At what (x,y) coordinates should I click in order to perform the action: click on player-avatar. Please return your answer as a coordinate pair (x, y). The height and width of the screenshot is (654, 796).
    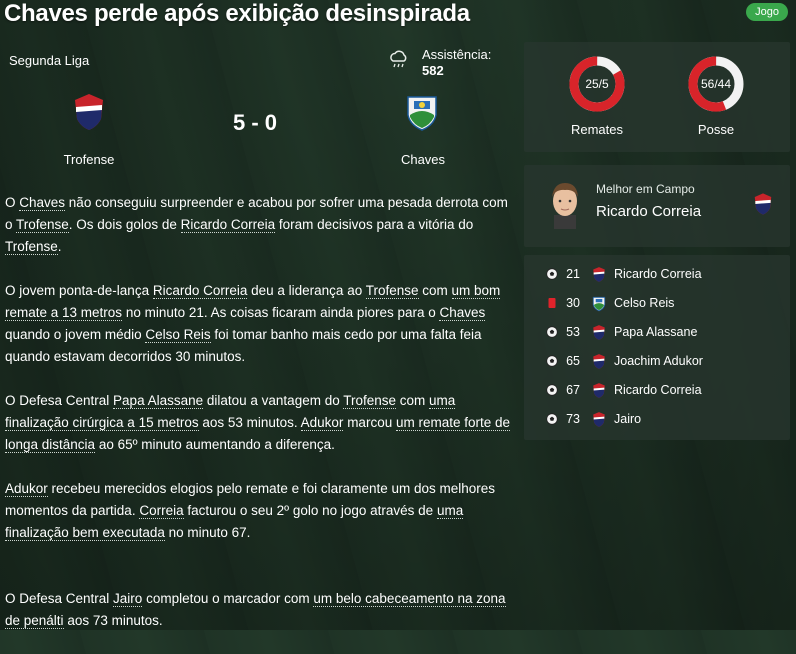
    Looking at the image, I should click on (565, 204).